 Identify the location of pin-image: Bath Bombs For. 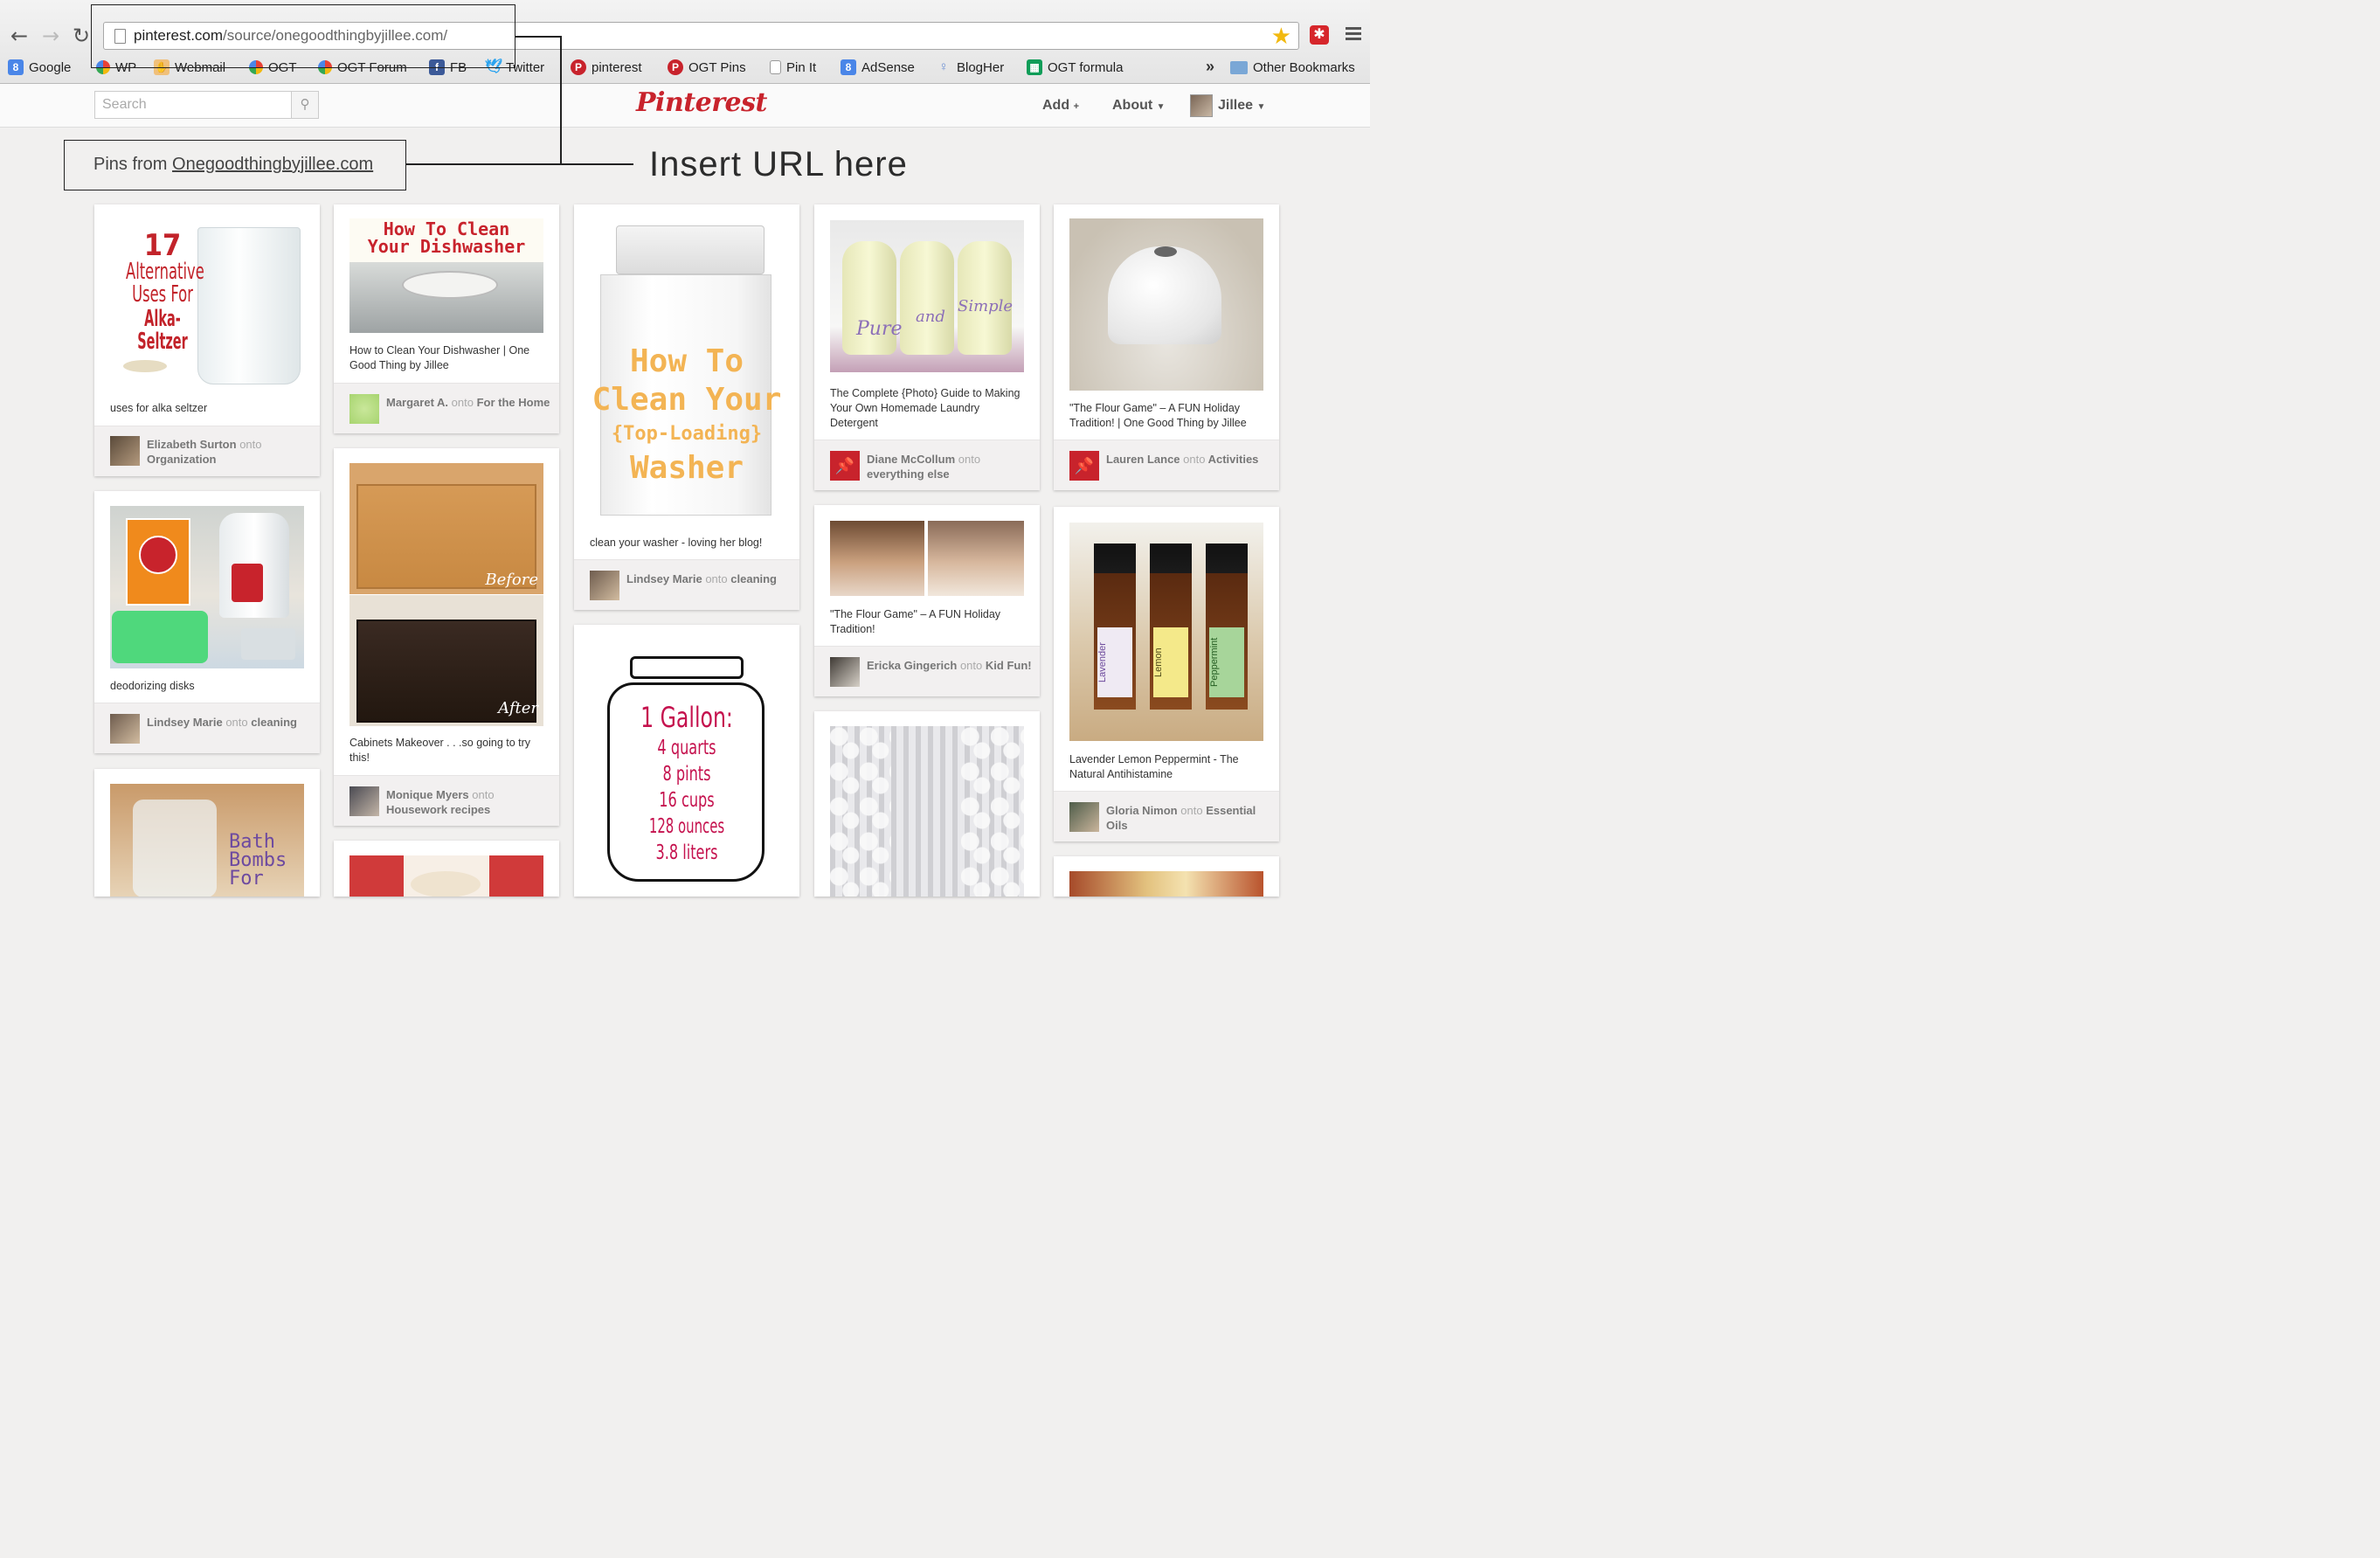
(207, 840).